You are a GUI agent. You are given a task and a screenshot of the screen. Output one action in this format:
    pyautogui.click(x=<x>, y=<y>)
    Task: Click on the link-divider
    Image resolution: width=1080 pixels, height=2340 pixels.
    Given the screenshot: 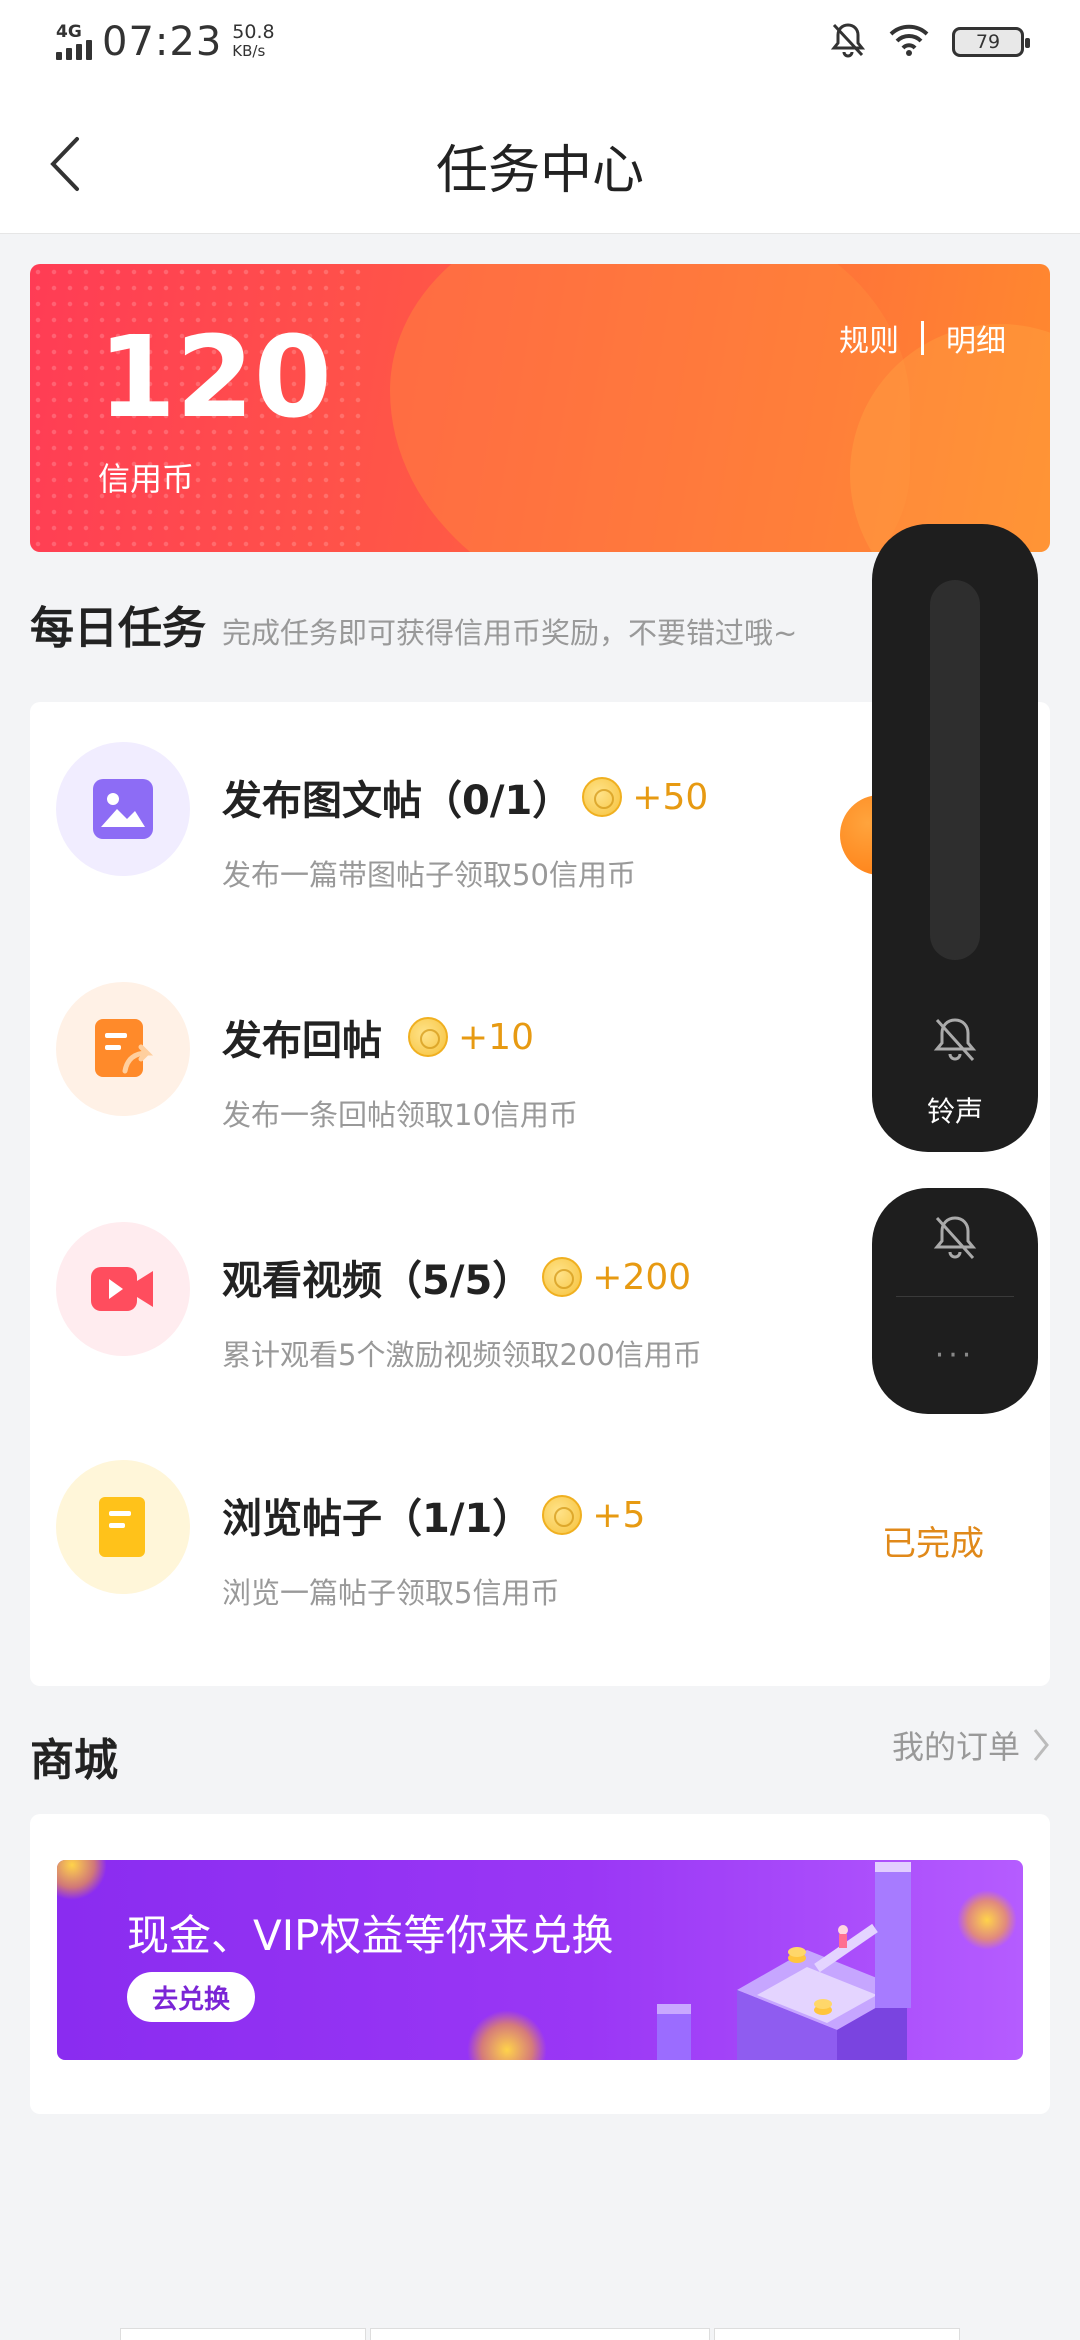 What is the action you would take?
    pyautogui.click(x=922, y=338)
    